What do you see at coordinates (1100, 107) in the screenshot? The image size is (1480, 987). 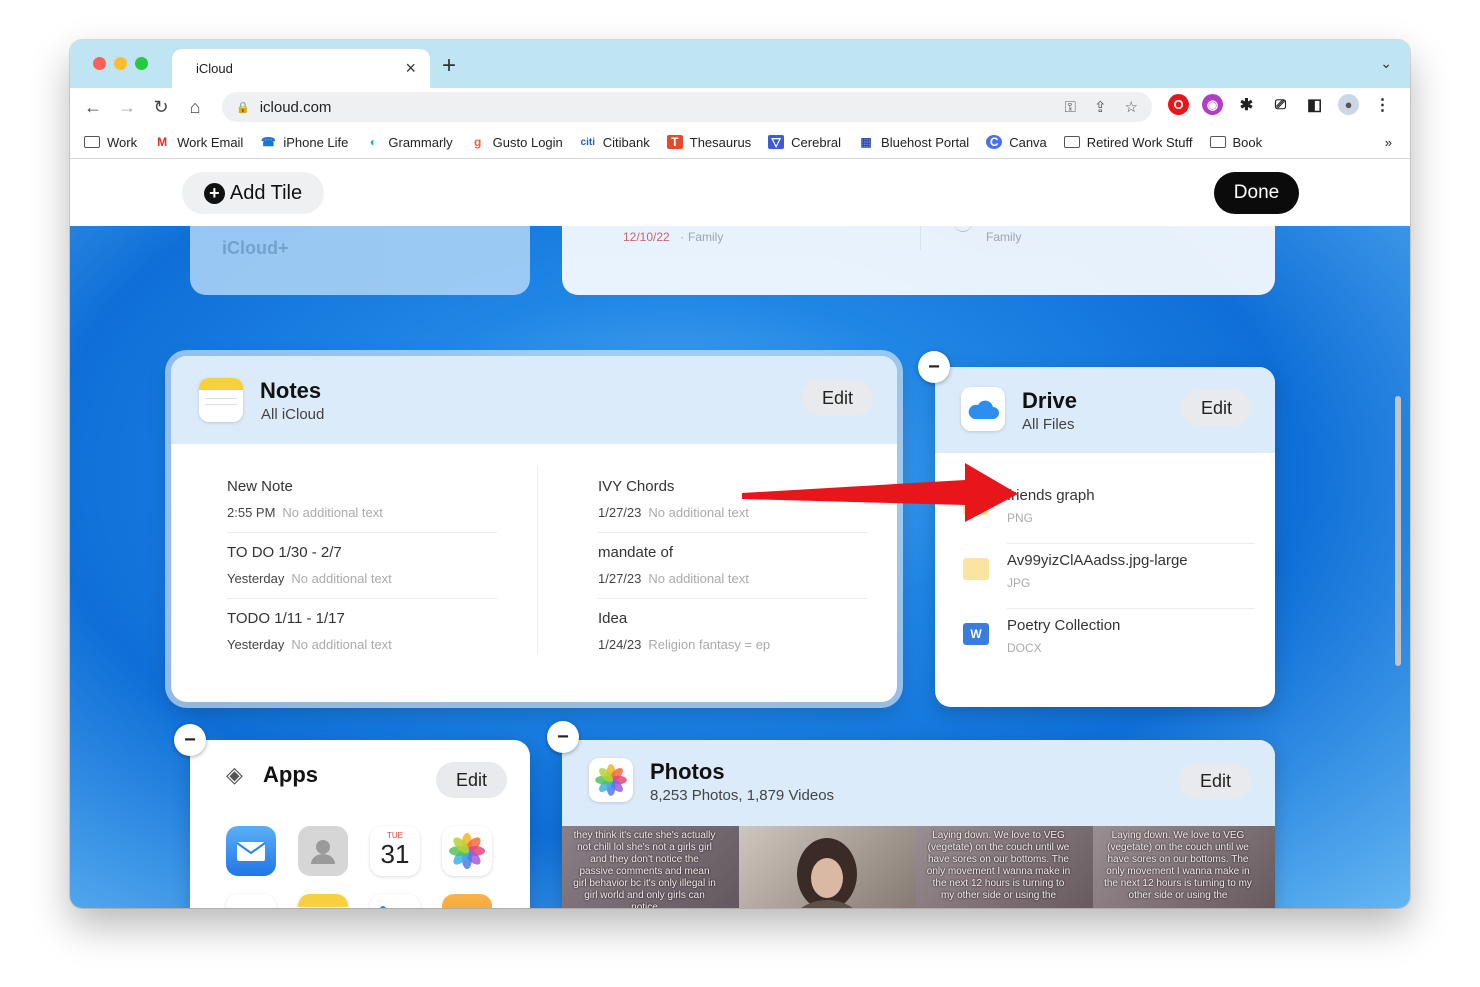 I see `share-icon: ⇪` at bounding box center [1100, 107].